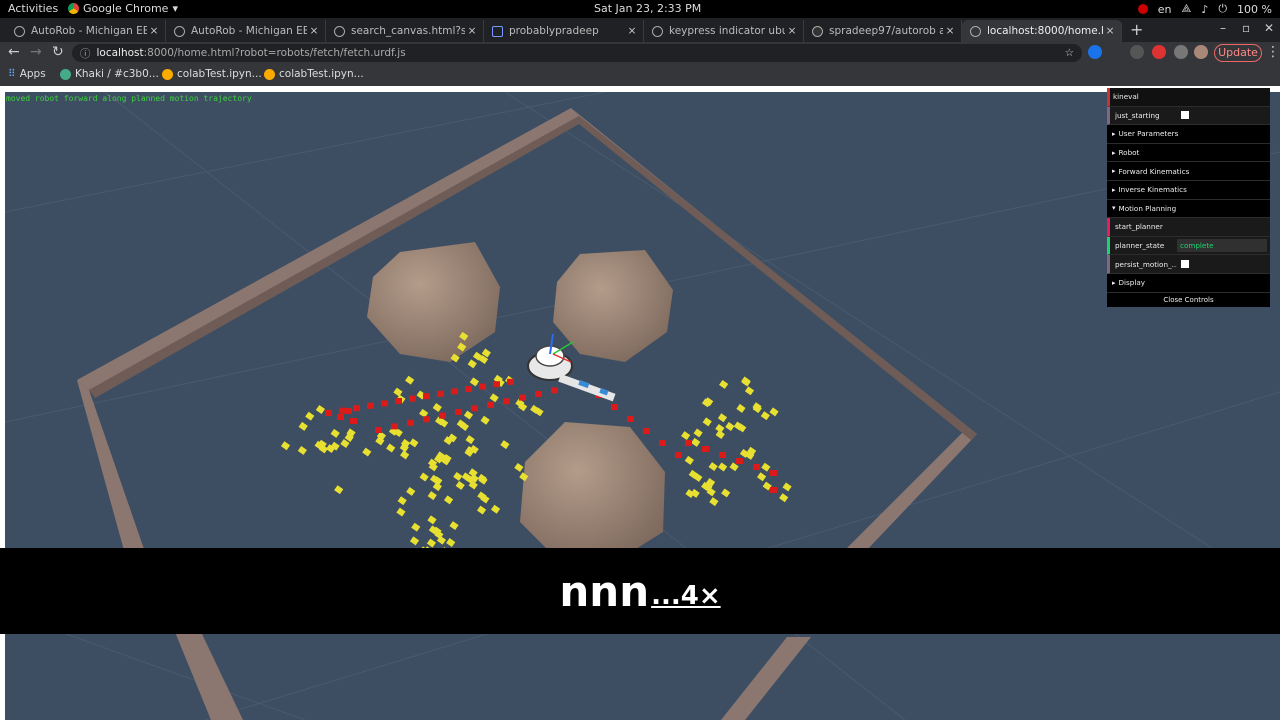 This screenshot has width=1280, height=720. What do you see at coordinates (1159, 52) in the screenshot?
I see `extension-record-icon` at bounding box center [1159, 52].